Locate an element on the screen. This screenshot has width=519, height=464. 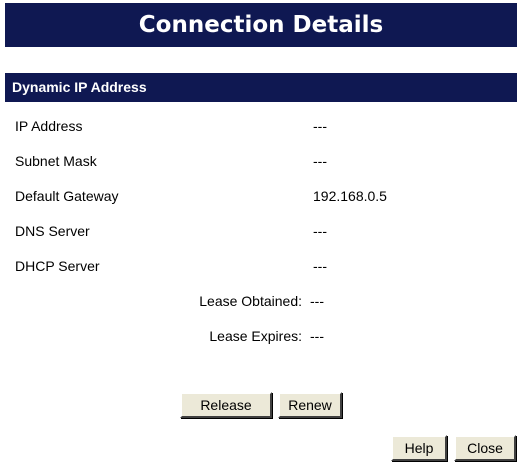
subnet-mask-row: Subnet Mask --- is located at coordinates (259, 161).